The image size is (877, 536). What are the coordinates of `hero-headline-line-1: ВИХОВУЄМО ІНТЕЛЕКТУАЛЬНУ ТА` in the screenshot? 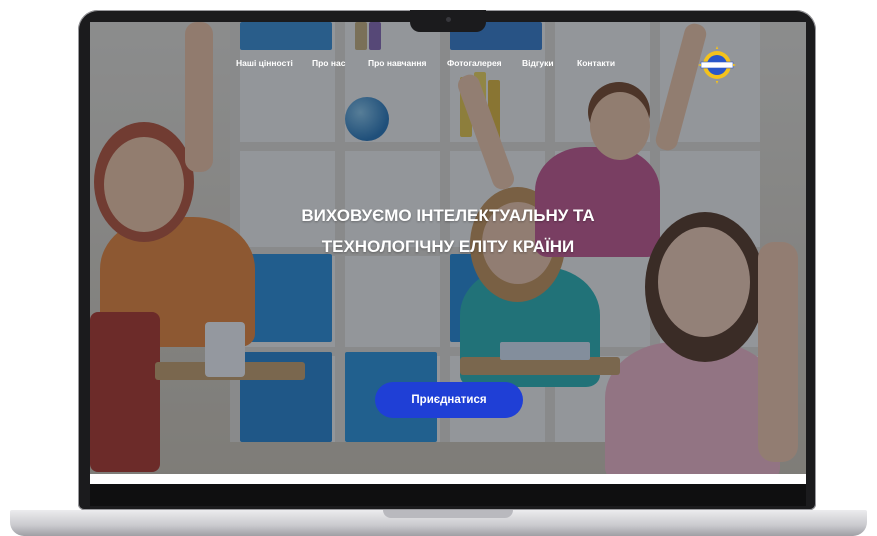 It's located at (448, 215).